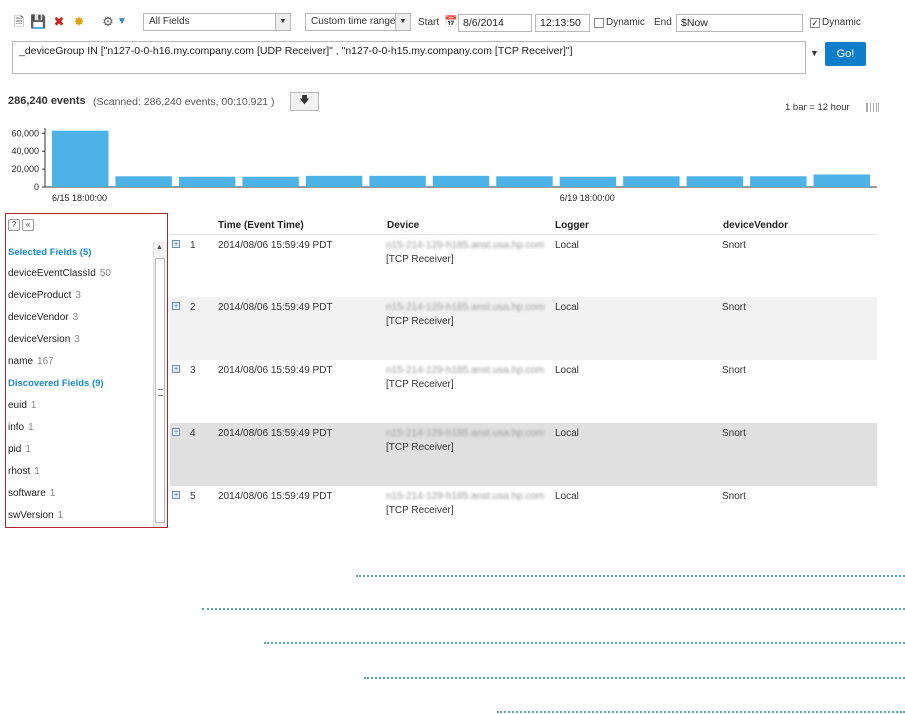 The width and height of the screenshot is (905, 714). I want to click on field-item: pid 1, so click(19, 449).